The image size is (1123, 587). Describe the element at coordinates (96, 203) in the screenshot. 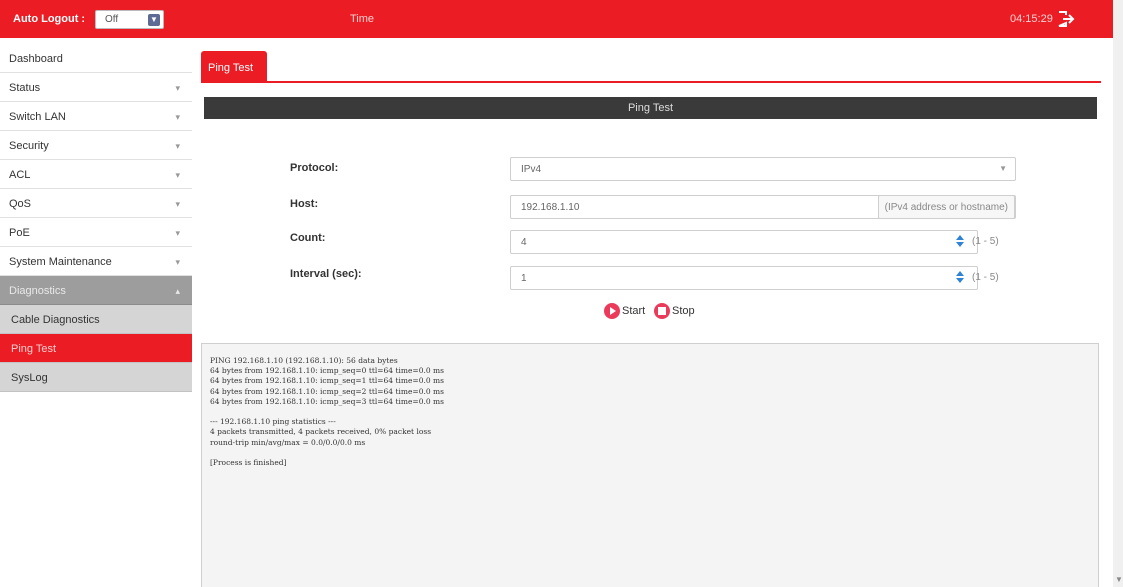

I see `sidebar-item-qos: QoS ▾` at that location.